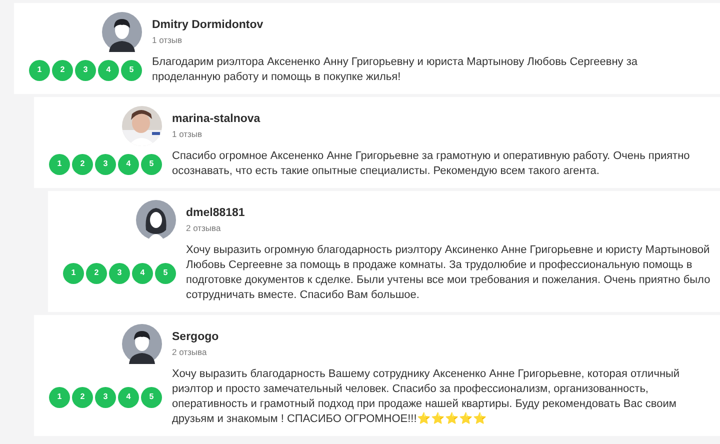 The width and height of the screenshot is (720, 444). I want to click on review-text: Благодарим риэлтора Аксененко Анну Григорьевну и юриста Мартынову Любовь Сергеевну за проделанную работу и помощь в покупке жилья!, so click(395, 70).